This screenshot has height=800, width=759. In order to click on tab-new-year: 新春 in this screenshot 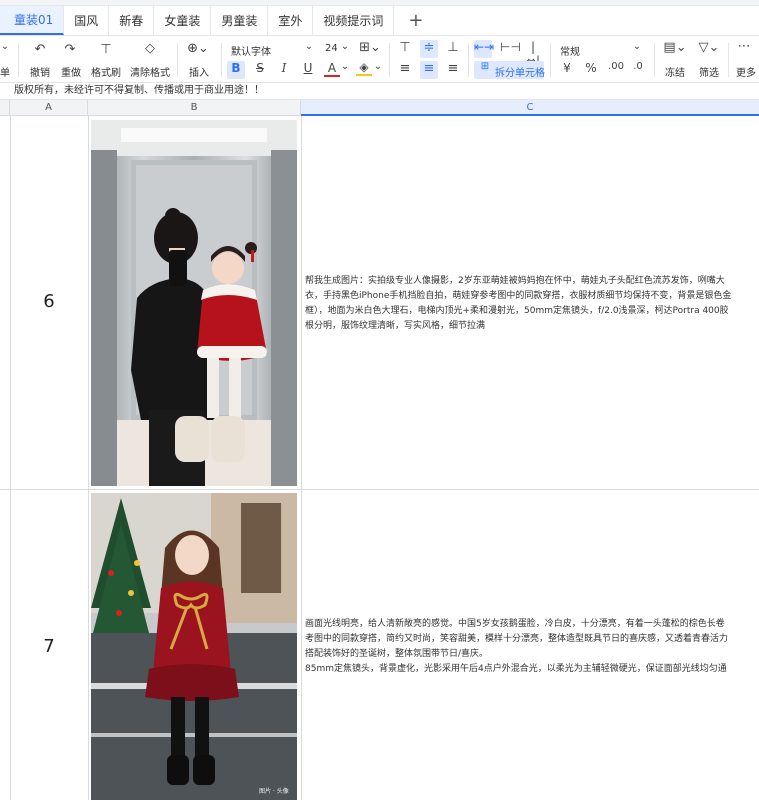, I will do `click(132, 20)`.